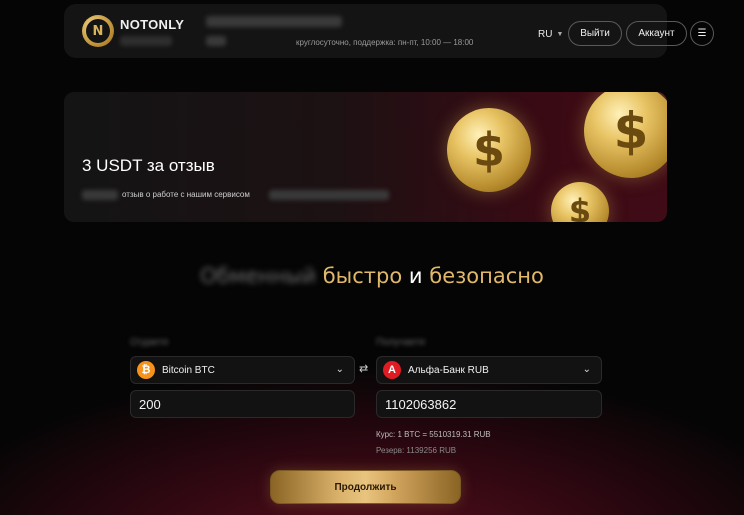 Image resolution: width=744 pixels, height=515 pixels. What do you see at coordinates (656, 33) in the screenshot?
I see `account-button: Аккаунт` at bounding box center [656, 33].